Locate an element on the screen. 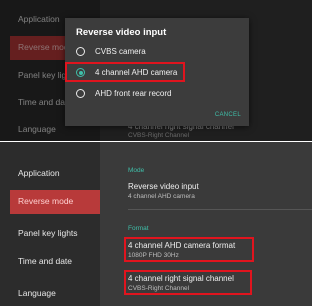  reverse-video-input-value: 4 channel AHD camera is located at coordinates (161, 196).